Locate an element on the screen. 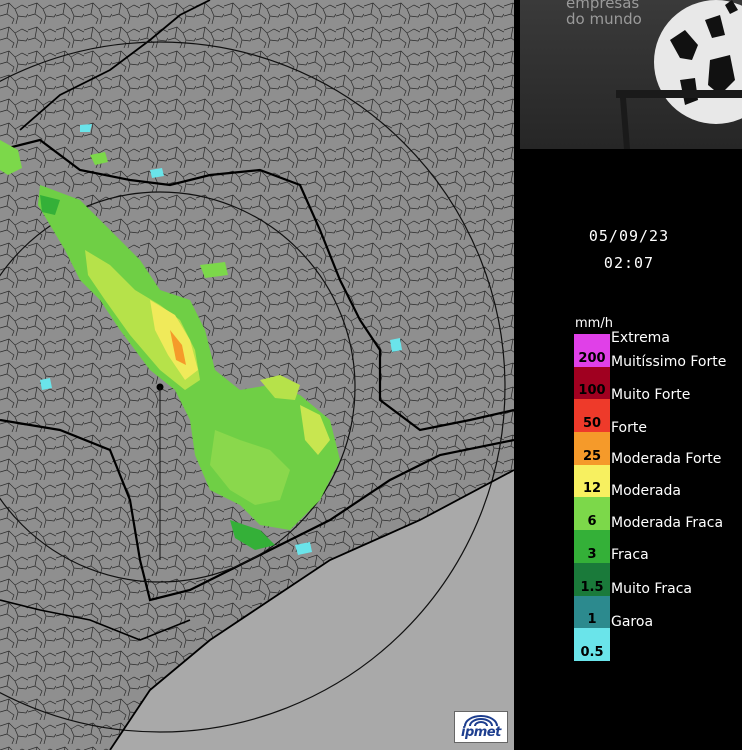  legend-category: Forte is located at coordinates (629, 428).